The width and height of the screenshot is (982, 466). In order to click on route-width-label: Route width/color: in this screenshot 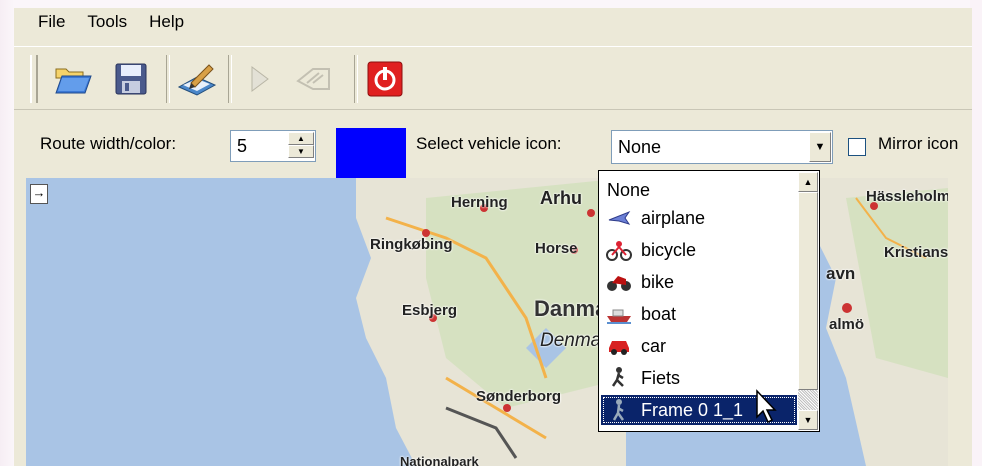, I will do `click(108, 143)`.